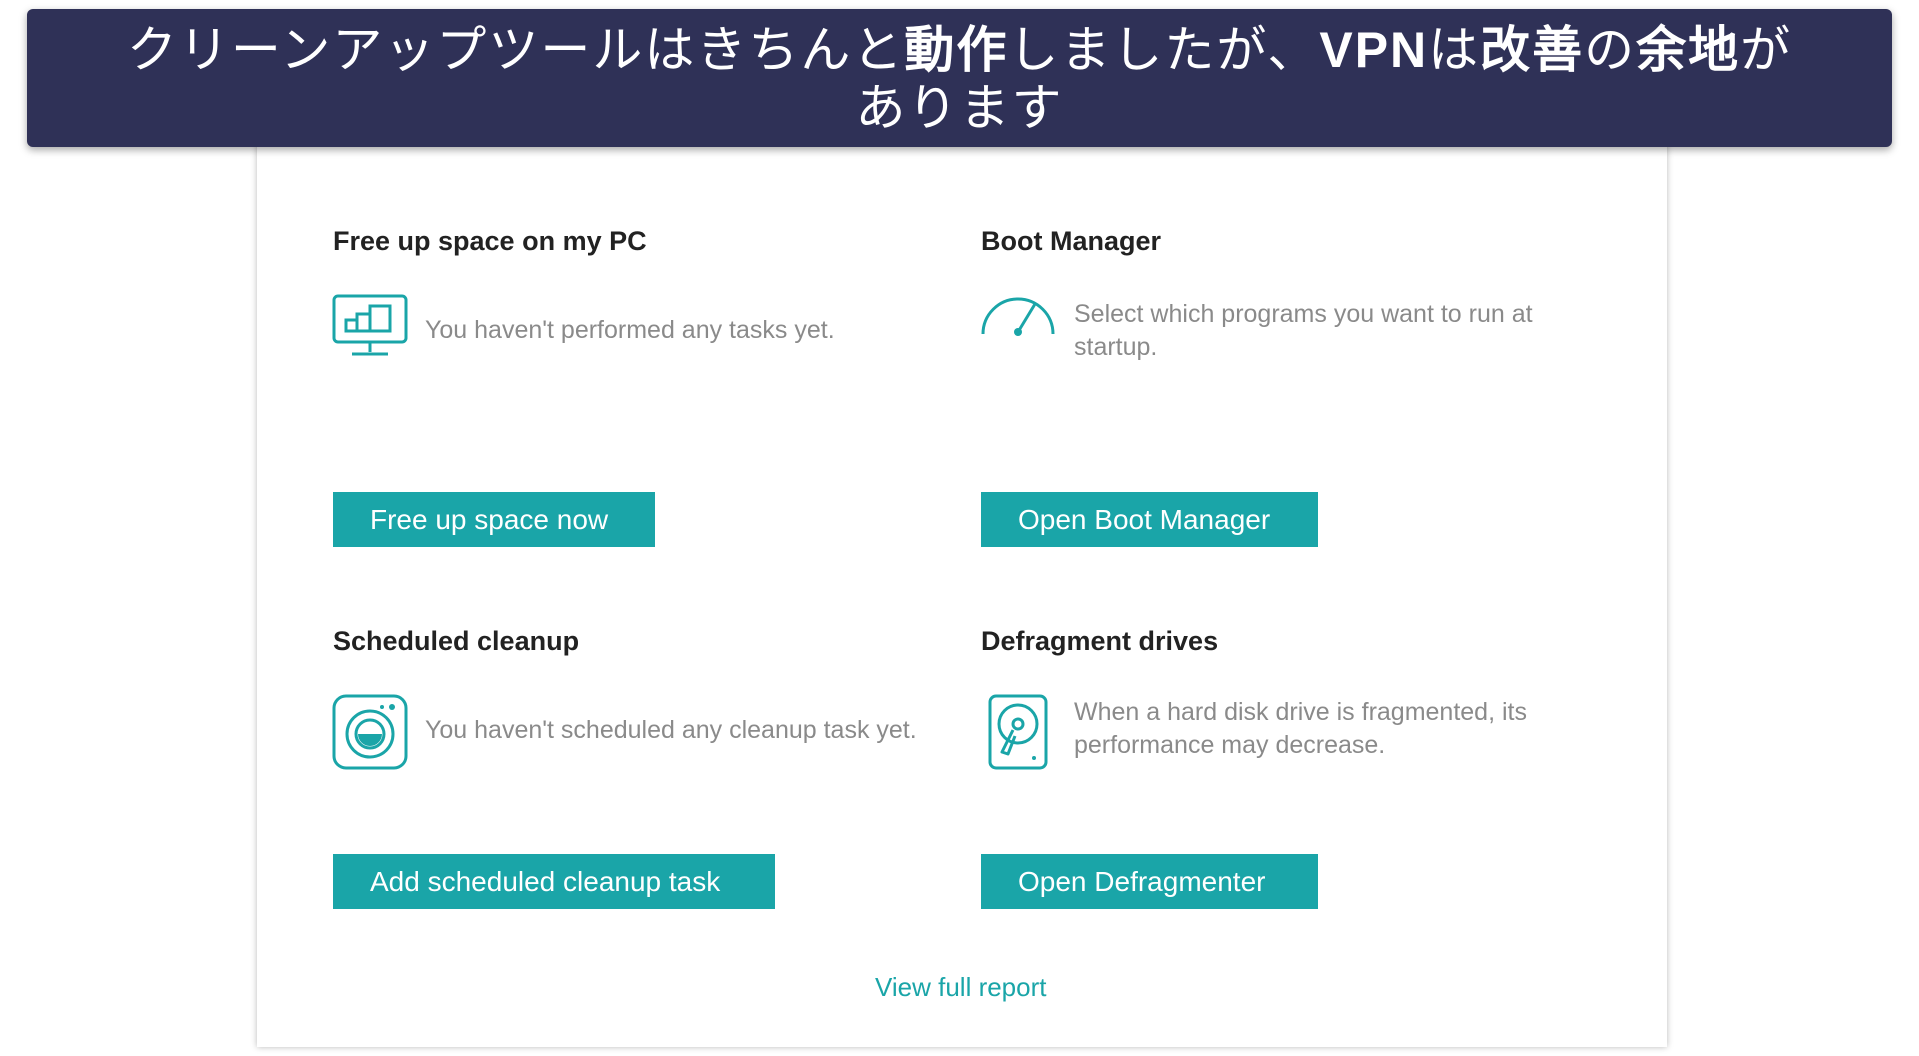 Image resolution: width=1919 pixels, height=1056 pixels. I want to click on free-space-title: Free up space on my PC, so click(490, 241).